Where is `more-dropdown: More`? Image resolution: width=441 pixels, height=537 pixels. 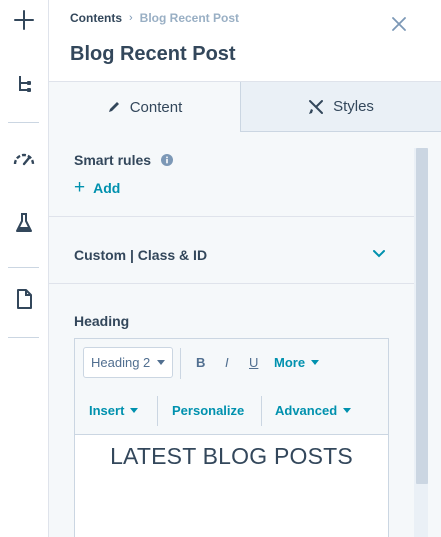 more-dropdown: More is located at coordinates (297, 362).